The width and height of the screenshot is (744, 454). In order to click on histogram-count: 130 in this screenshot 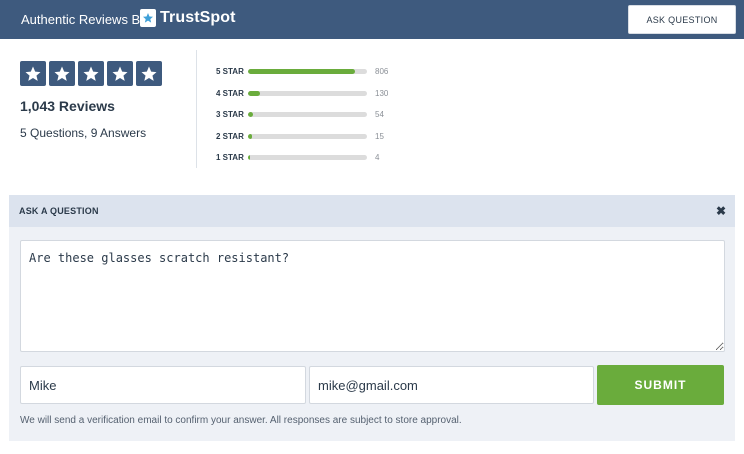, I will do `click(382, 93)`.